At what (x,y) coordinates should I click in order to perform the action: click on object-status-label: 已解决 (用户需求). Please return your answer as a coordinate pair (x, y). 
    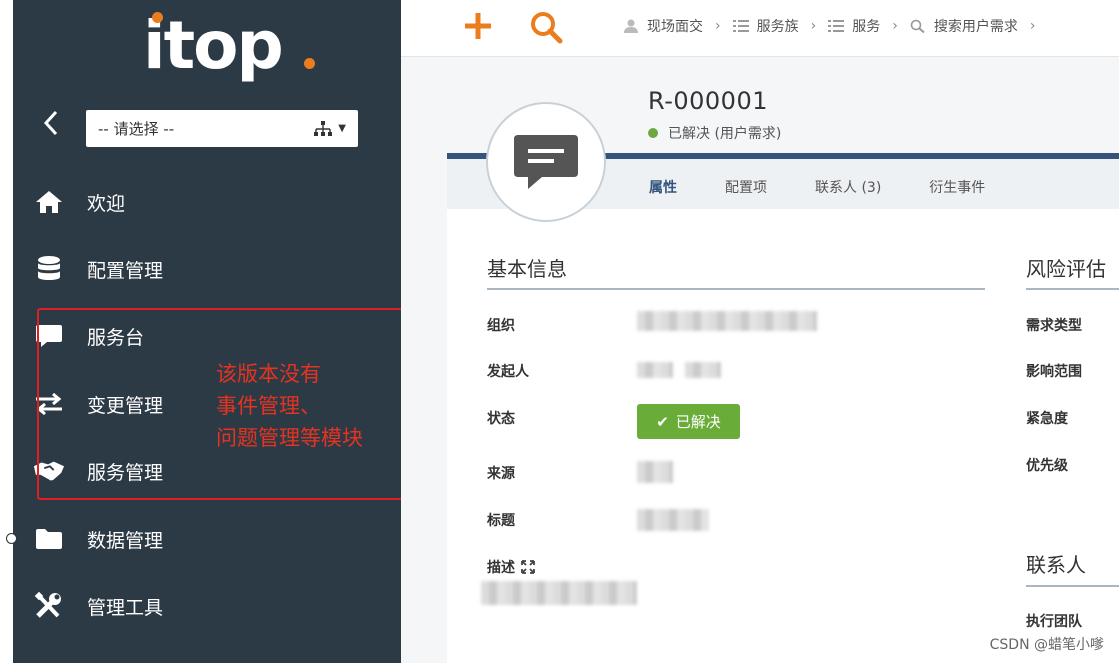
    Looking at the image, I should click on (725, 134).